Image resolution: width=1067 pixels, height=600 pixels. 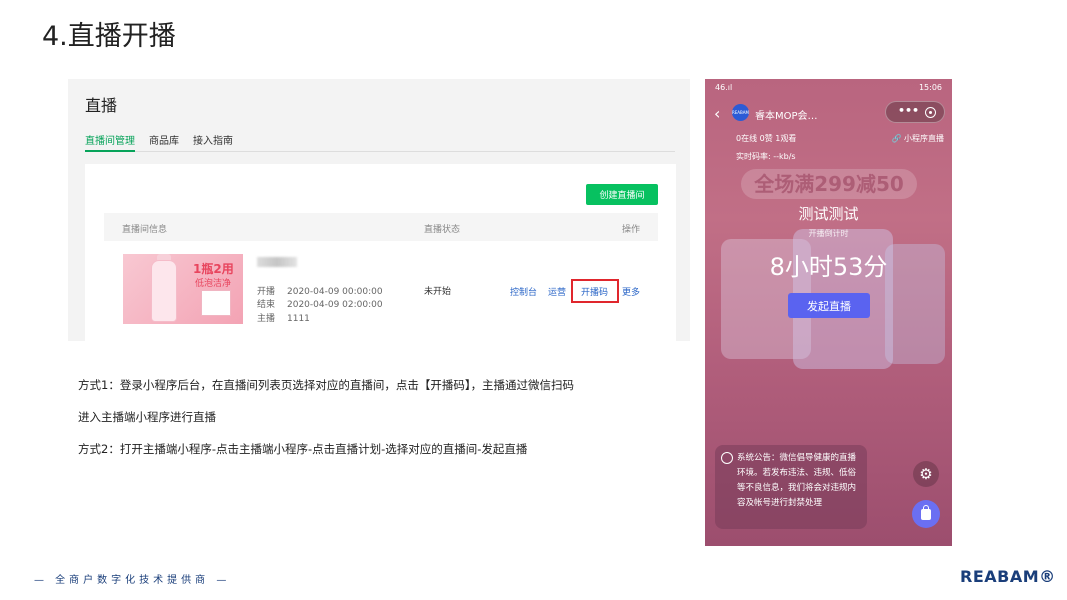 I want to click on brand-logo: REABAM®, so click(x=1008, y=576).